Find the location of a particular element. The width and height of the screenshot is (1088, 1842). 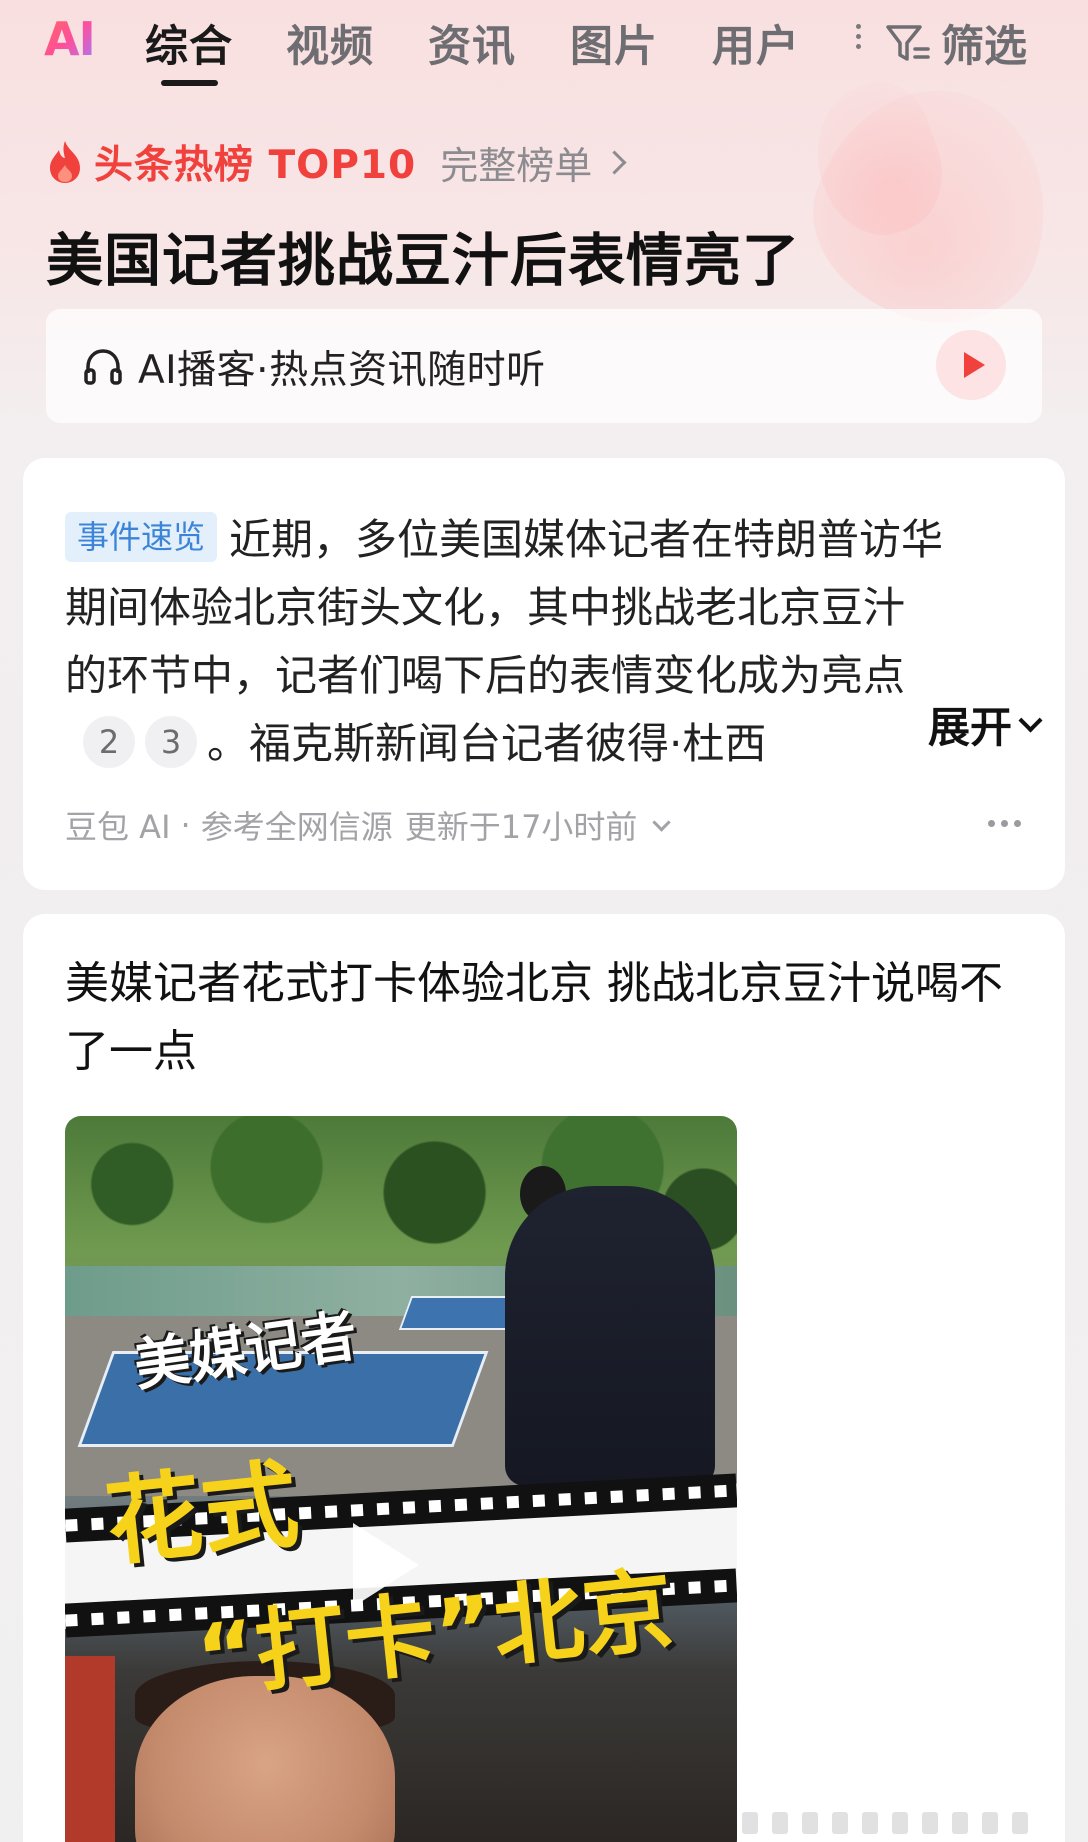

expand-button: 展开 is located at coordinates (955, 724).